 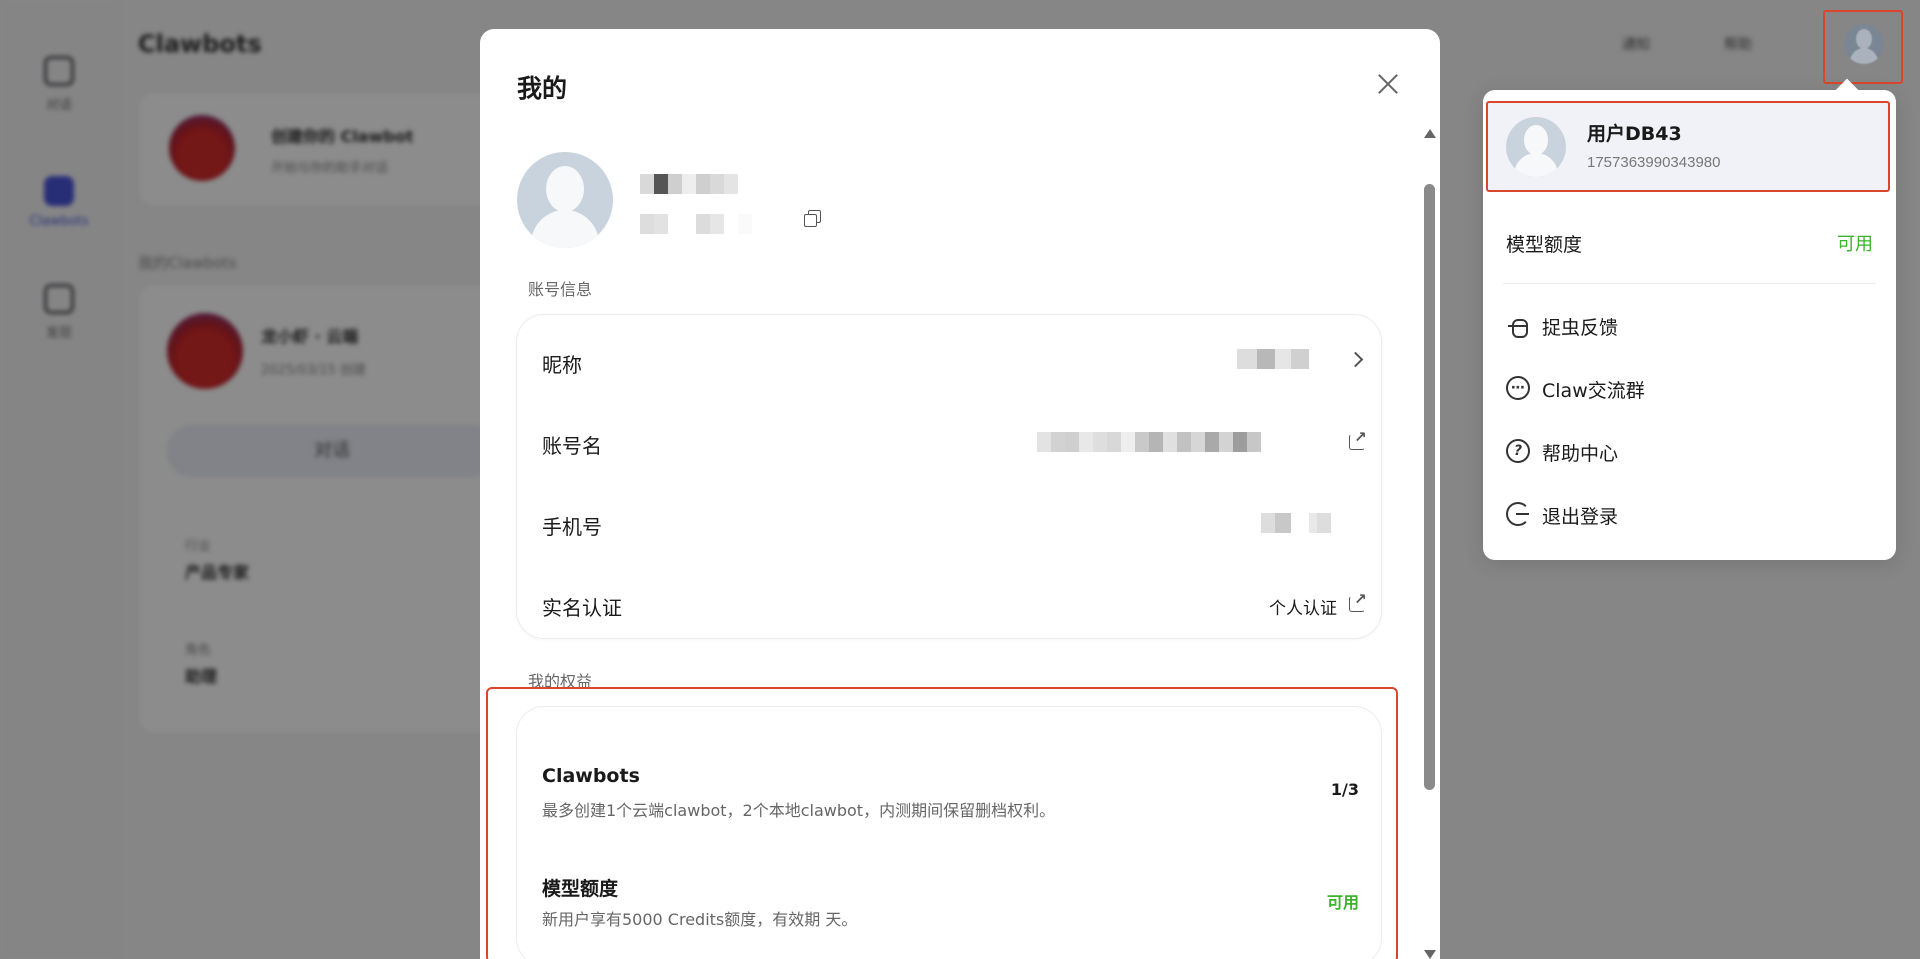 I want to click on menu-item-help: ? 帮助中心, so click(x=1689, y=451).